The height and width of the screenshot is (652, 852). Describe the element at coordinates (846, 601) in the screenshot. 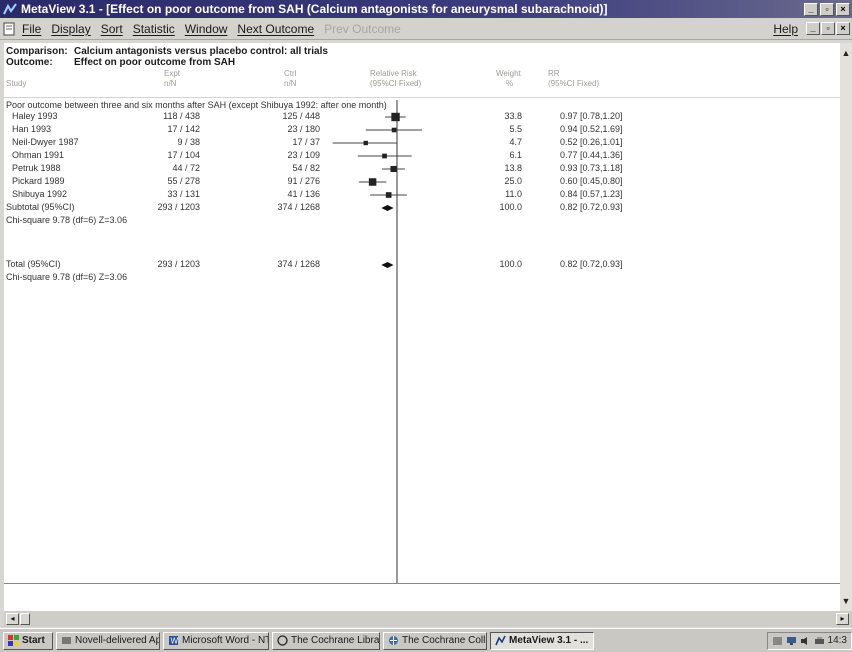

I see `scroll-down-icon: ▼` at that location.